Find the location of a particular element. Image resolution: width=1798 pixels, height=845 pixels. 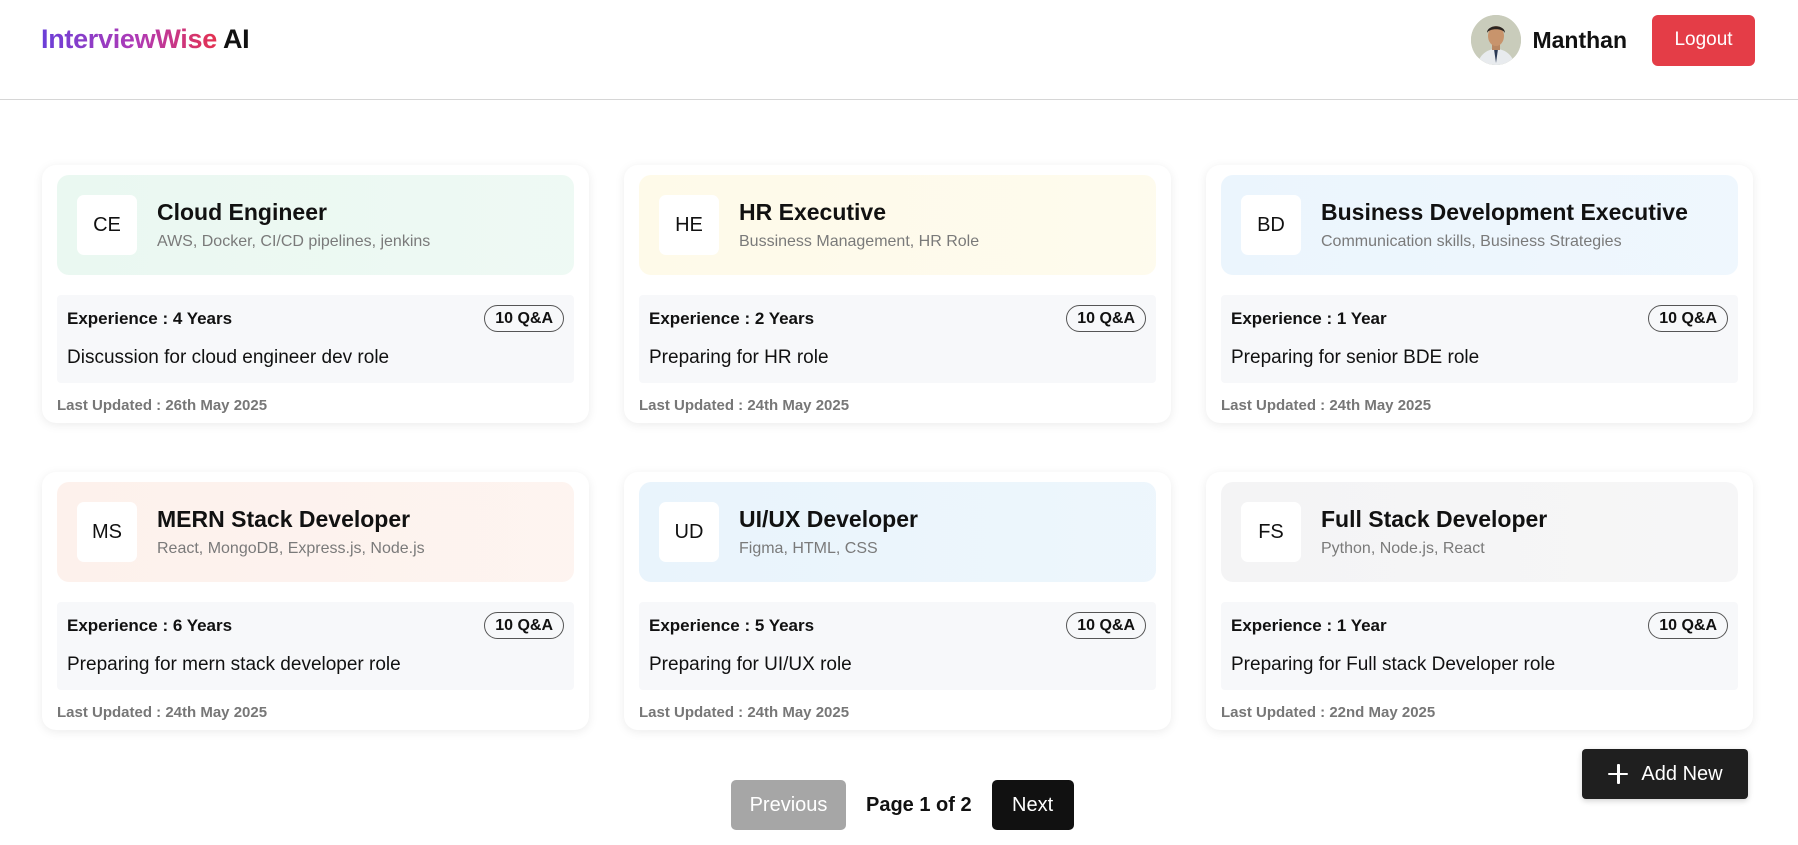

role-initials: MS is located at coordinates (107, 532).